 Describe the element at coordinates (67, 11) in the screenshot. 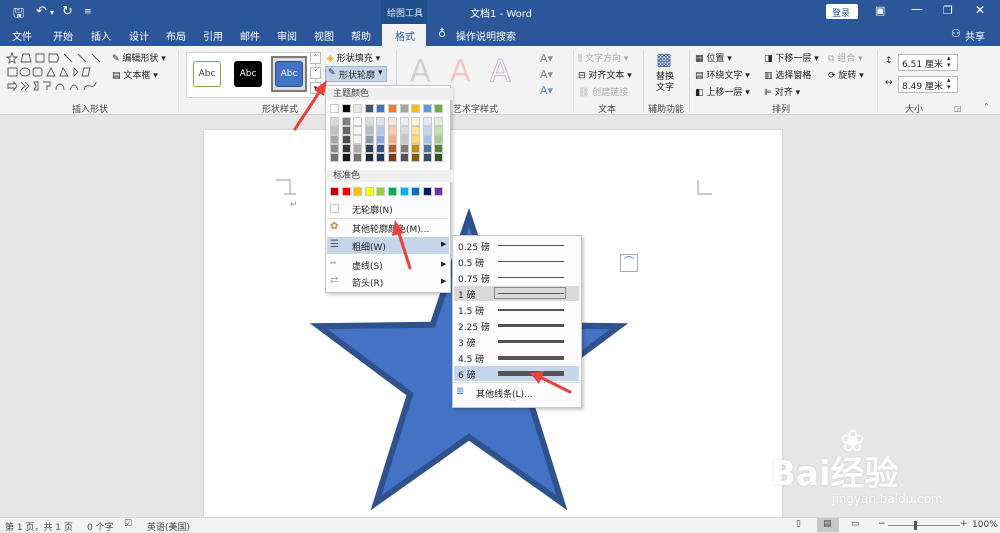

I see `redo-icon: ↻` at that location.